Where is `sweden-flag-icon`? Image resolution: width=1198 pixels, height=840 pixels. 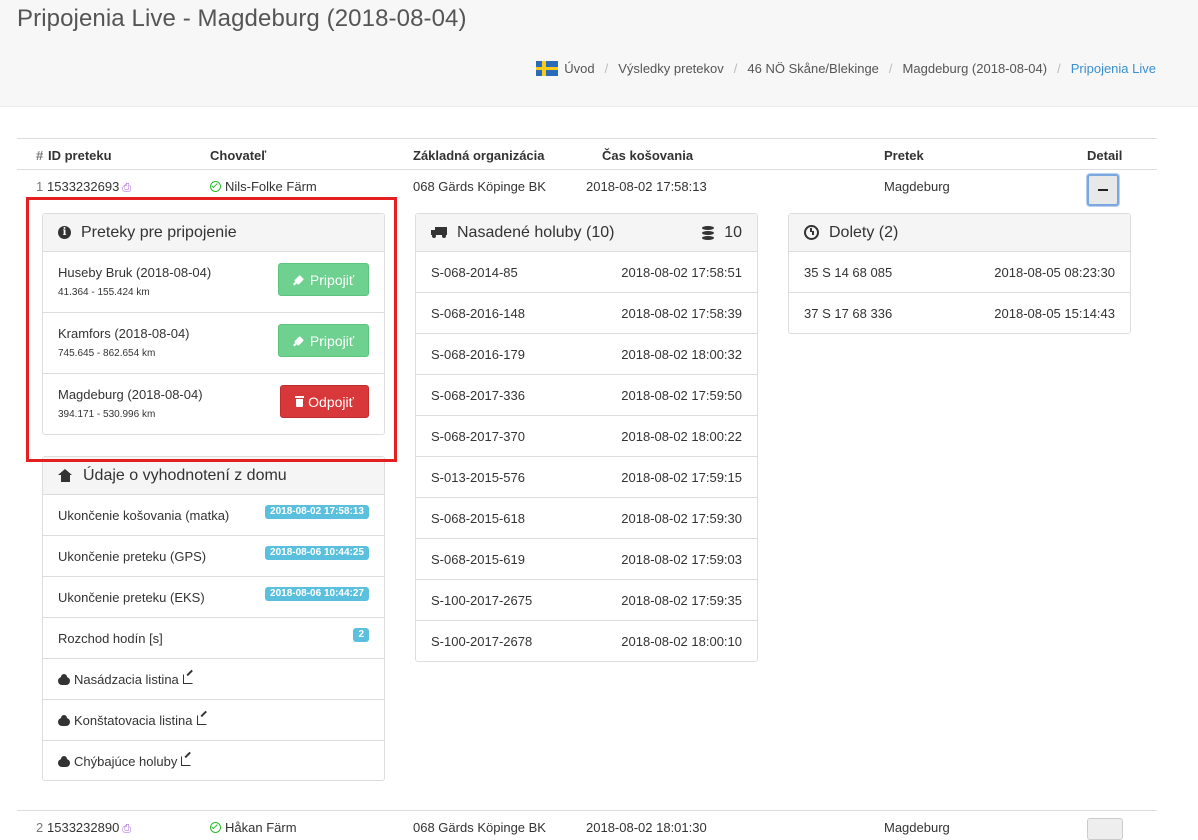 sweden-flag-icon is located at coordinates (547, 68).